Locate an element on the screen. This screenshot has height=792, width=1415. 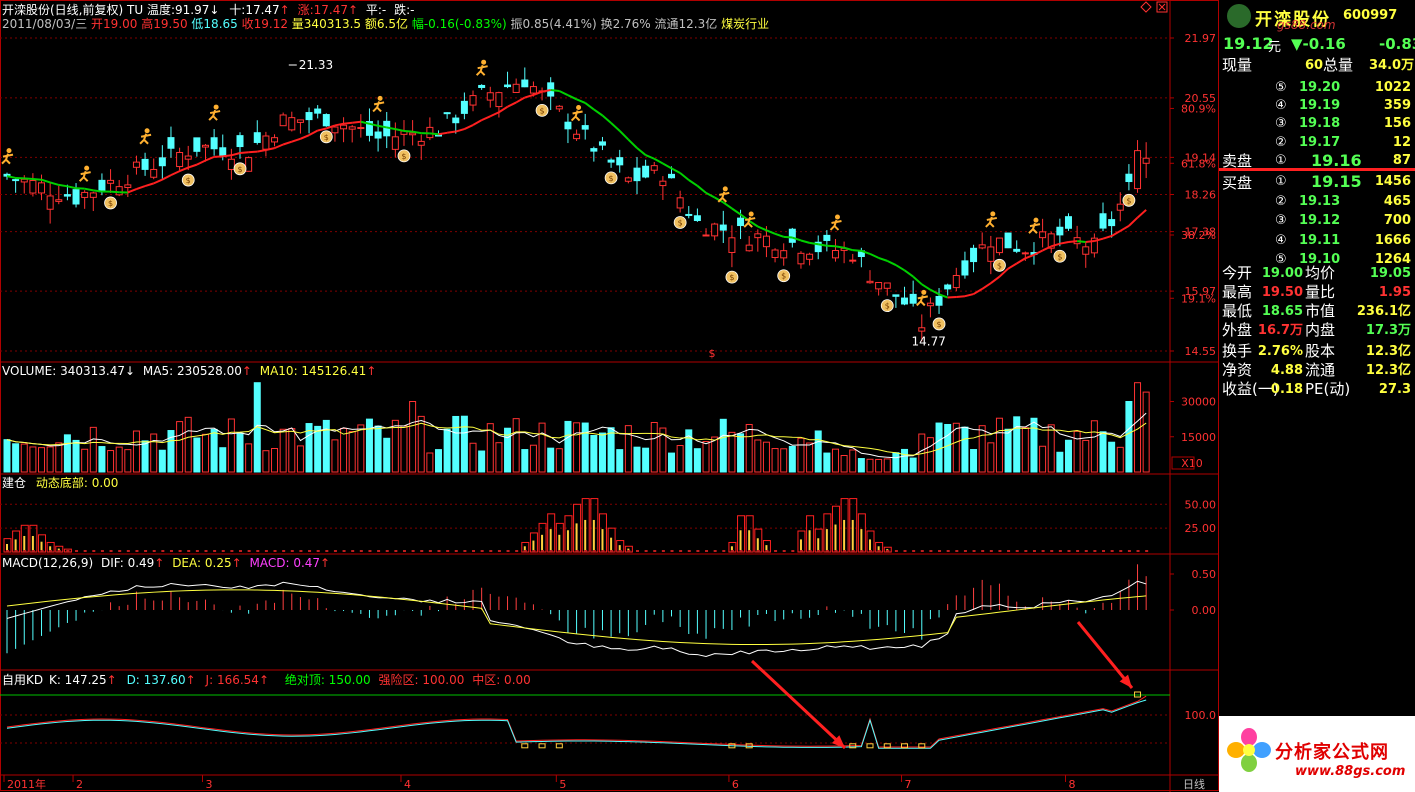
time-label: 2011年 is located at coordinates (26, 784).